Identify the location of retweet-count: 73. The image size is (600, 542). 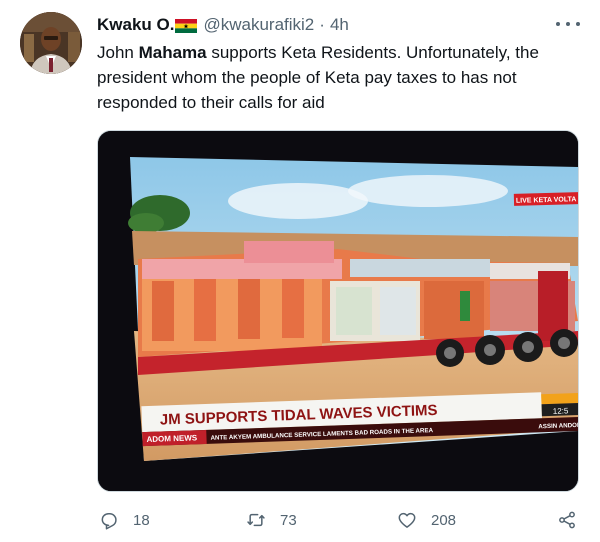
(288, 520).